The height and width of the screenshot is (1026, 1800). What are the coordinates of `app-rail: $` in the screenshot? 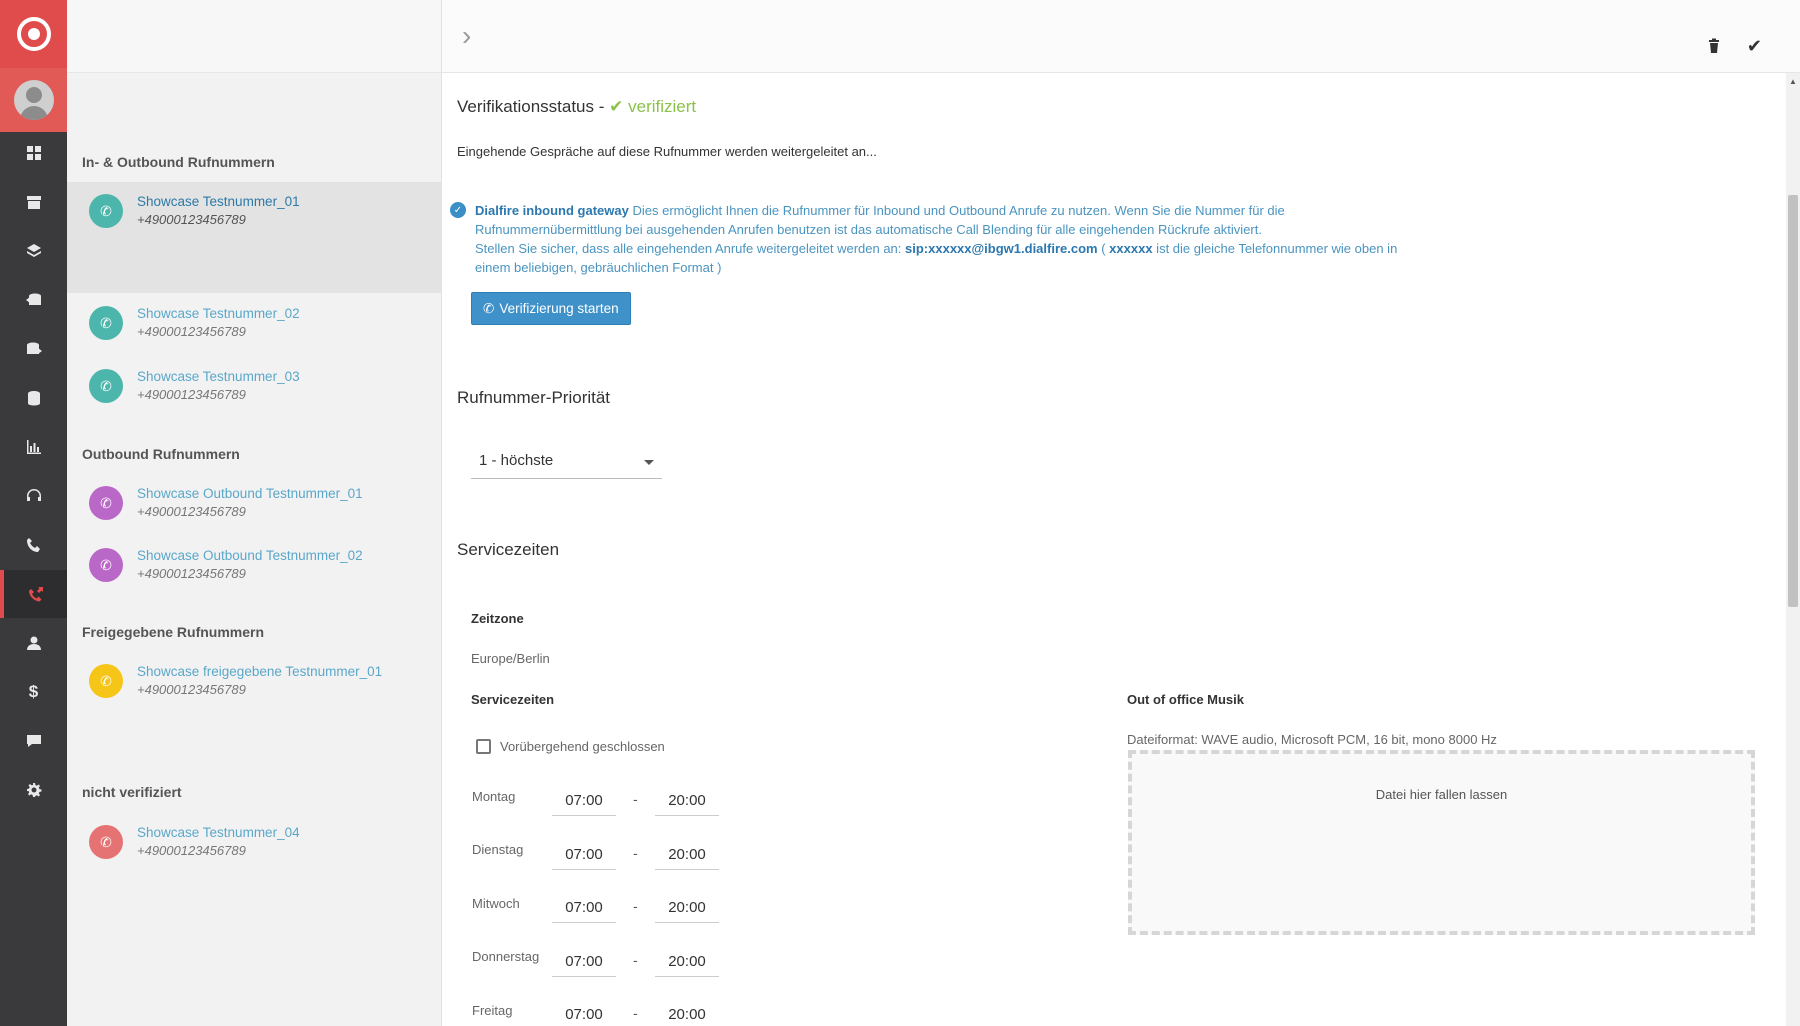 It's located at (33, 513).